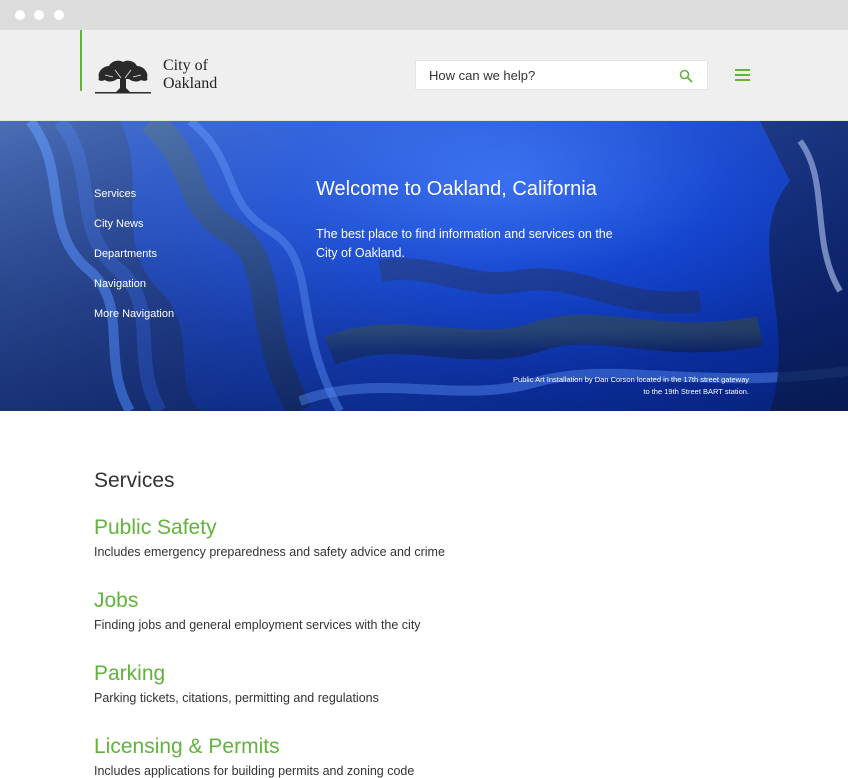 This screenshot has width=848, height=778. I want to click on search-input, so click(544, 75).